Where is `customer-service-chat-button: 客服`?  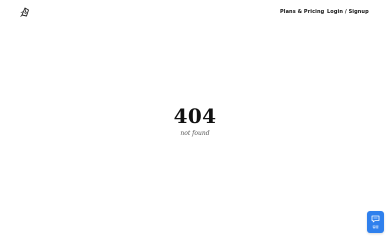
customer-service-chat-button: 客服 is located at coordinates (375, 222).